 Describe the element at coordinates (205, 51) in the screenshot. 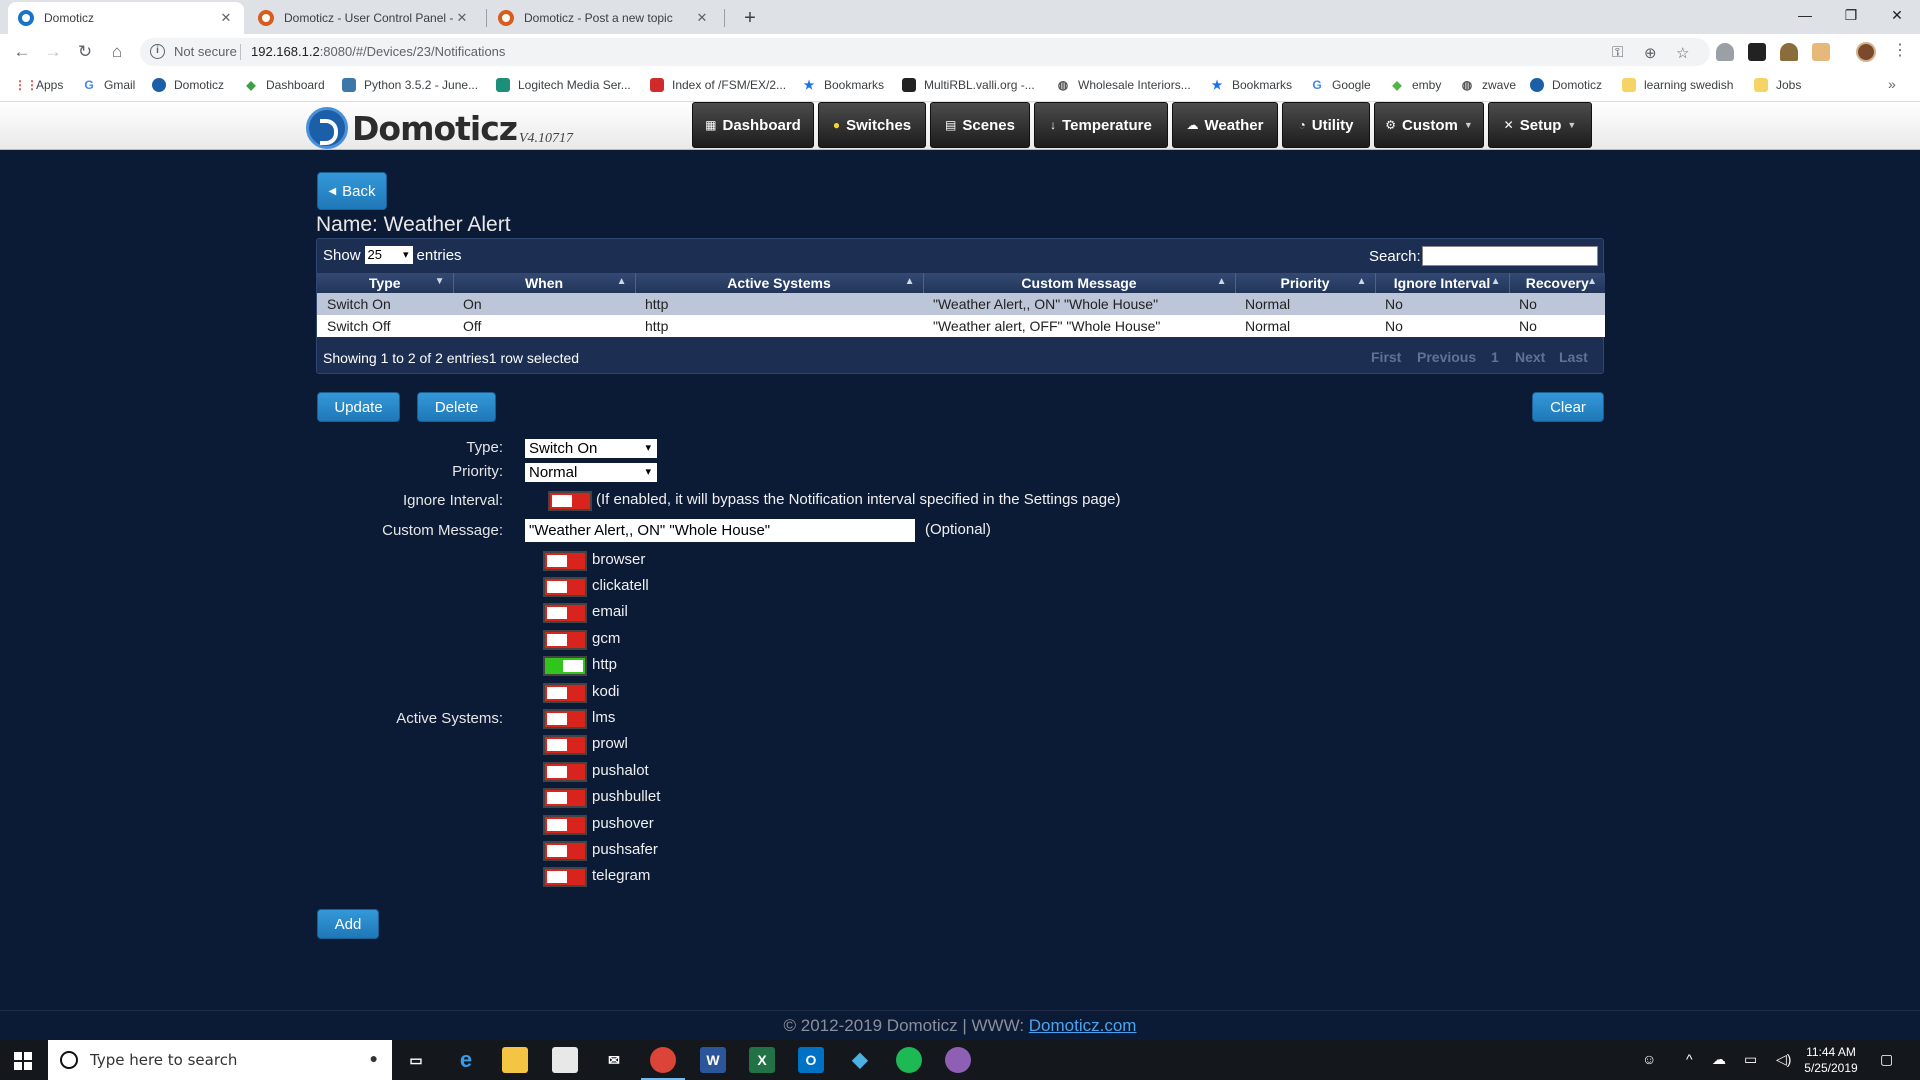

I see `security-label: Not secure` at that location.